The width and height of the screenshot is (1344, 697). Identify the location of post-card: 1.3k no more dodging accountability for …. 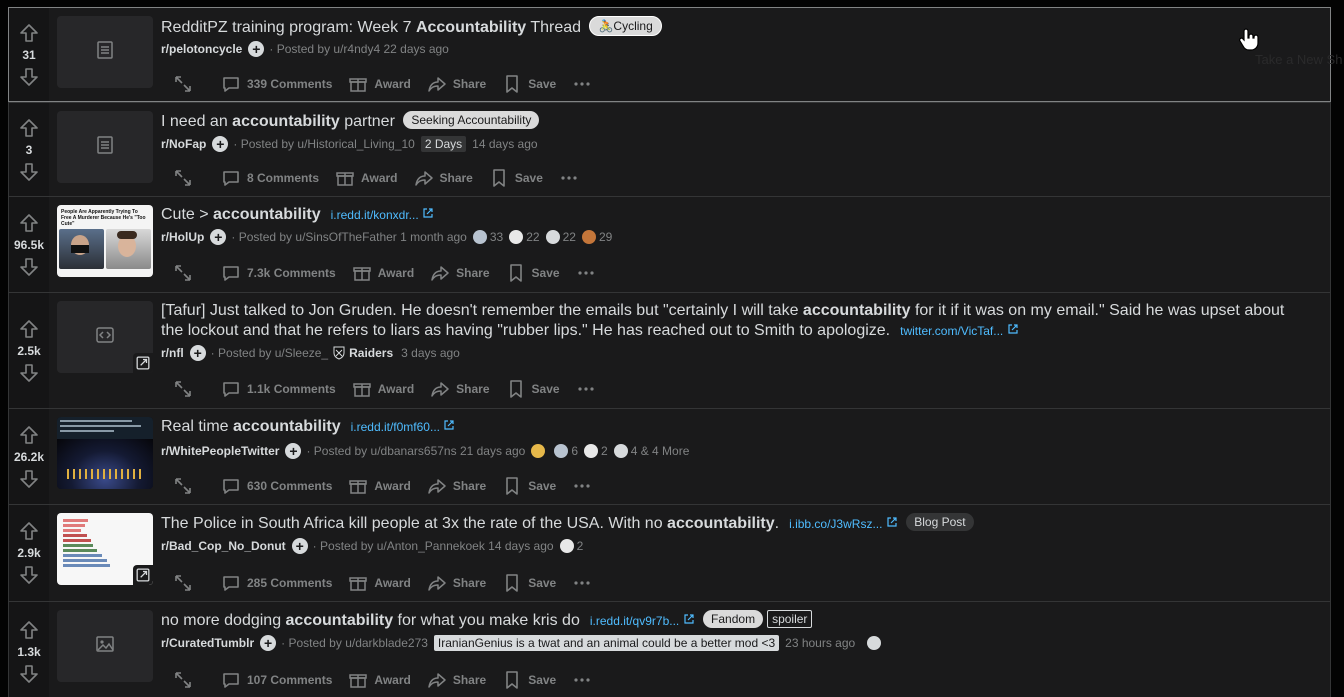
(669, 649).